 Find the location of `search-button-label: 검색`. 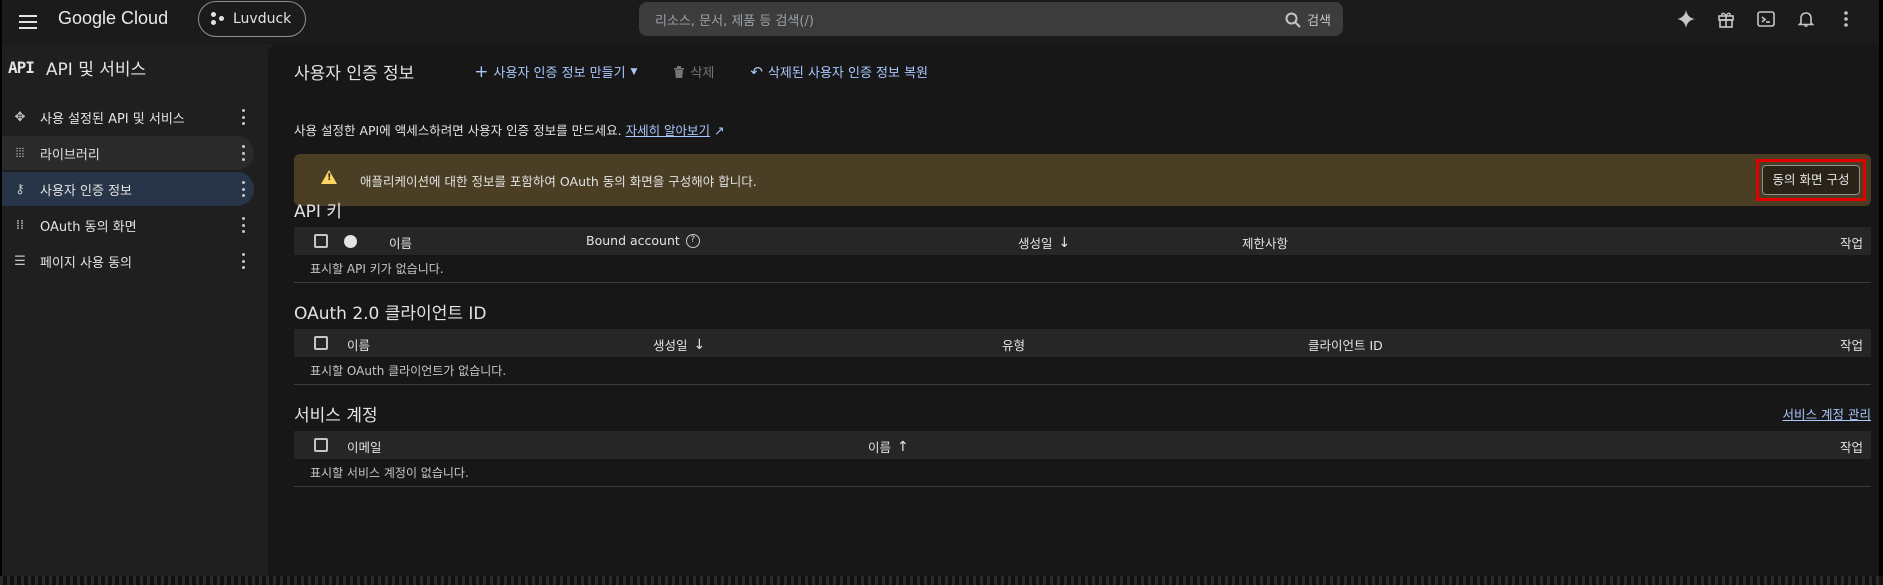

search-button-label: 검색 is located at coordinates (1319, 21).